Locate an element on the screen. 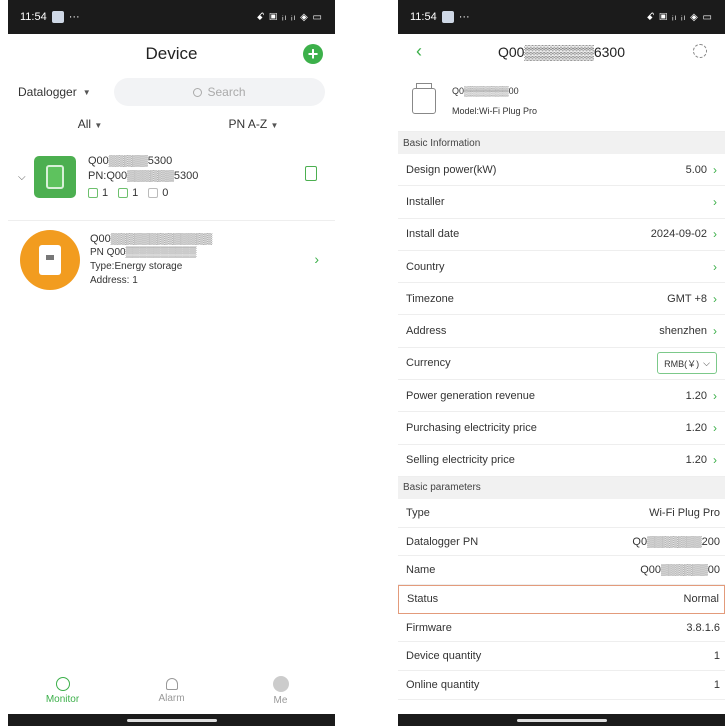  sort-bar: All ▼ PN A-Z ▼ is located at coordinates (171, 124).